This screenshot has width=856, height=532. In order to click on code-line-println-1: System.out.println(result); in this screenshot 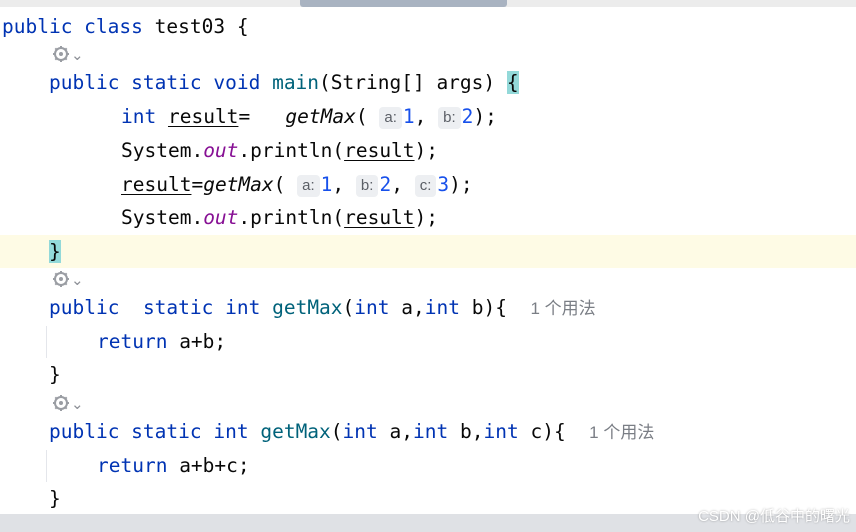, I will do `click(280, 150)`.